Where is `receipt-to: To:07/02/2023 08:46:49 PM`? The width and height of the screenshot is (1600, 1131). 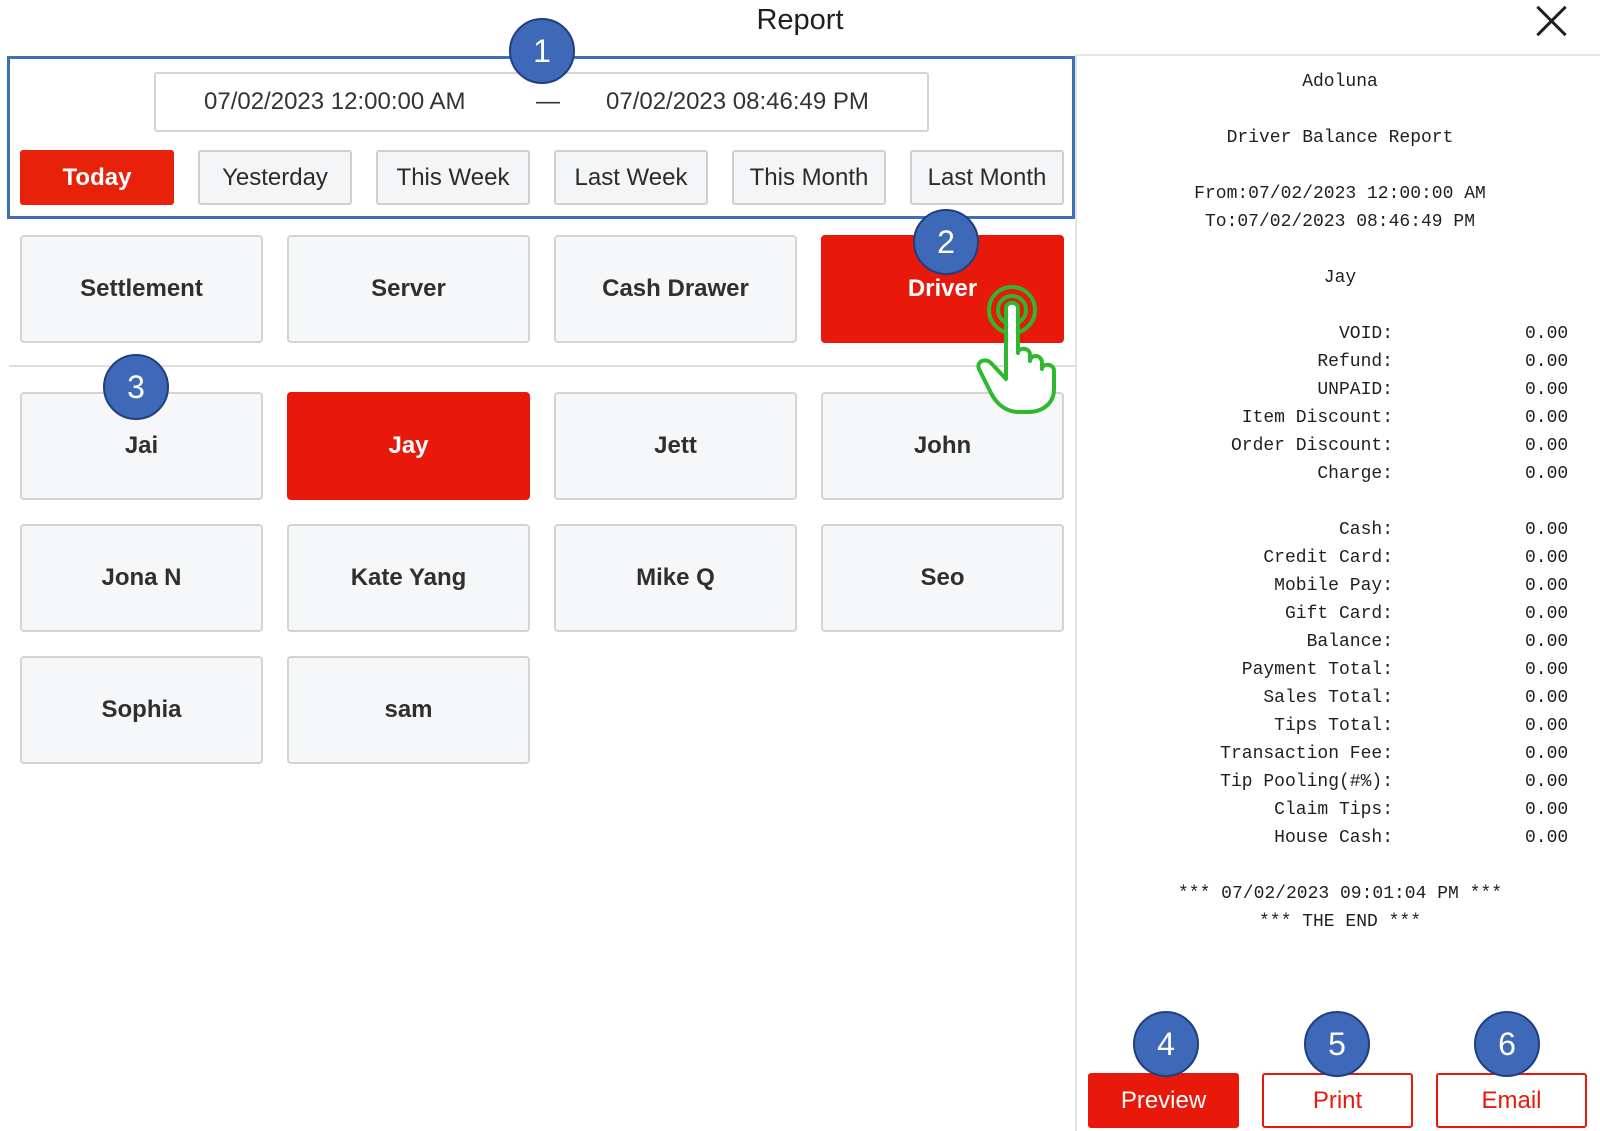
receipt-to: To:07/02/2023 08:46:49 PM is located at coordinates (1340, 222).